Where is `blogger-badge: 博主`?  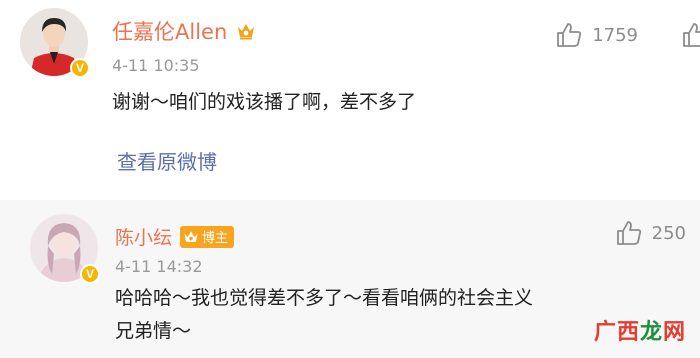
blogger-badge: 博主 is located at coordinates (207, 236).